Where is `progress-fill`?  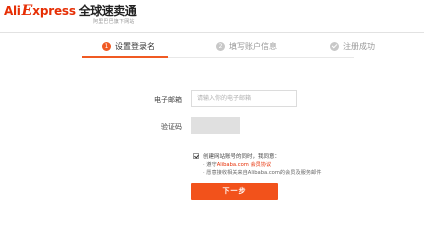 progress-fill is located at coordinates (125, 57).